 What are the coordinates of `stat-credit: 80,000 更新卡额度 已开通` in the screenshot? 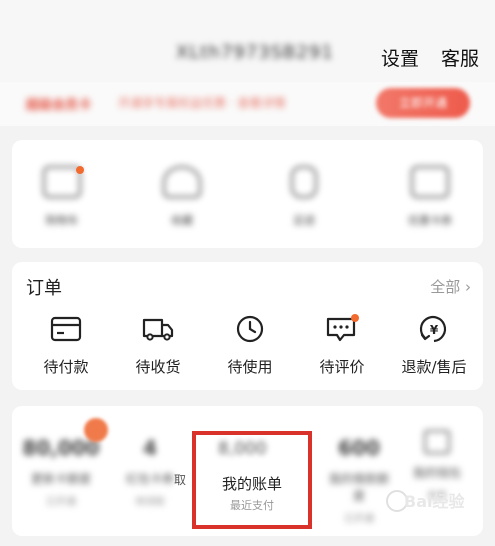 It's located at (61, 472).